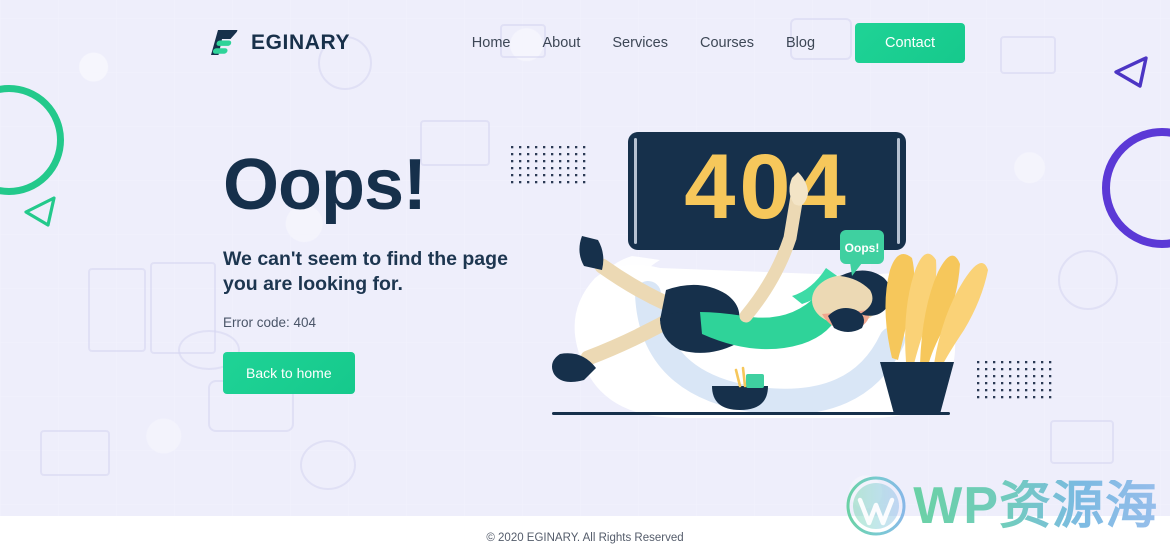 Image resolution: width=1170 pixels, height=559 pixels. What do you see at coordinates (313, 283) in the screenshot?
I see `error-subtext-line2: you are looking for.` at bounding box center [313, 283].